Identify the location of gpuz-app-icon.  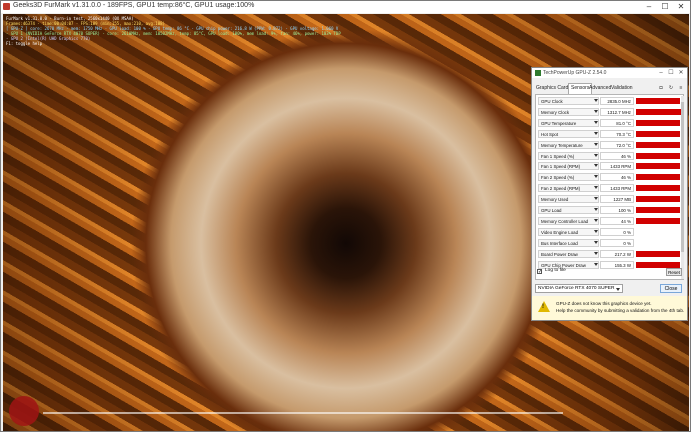
(538, 73).